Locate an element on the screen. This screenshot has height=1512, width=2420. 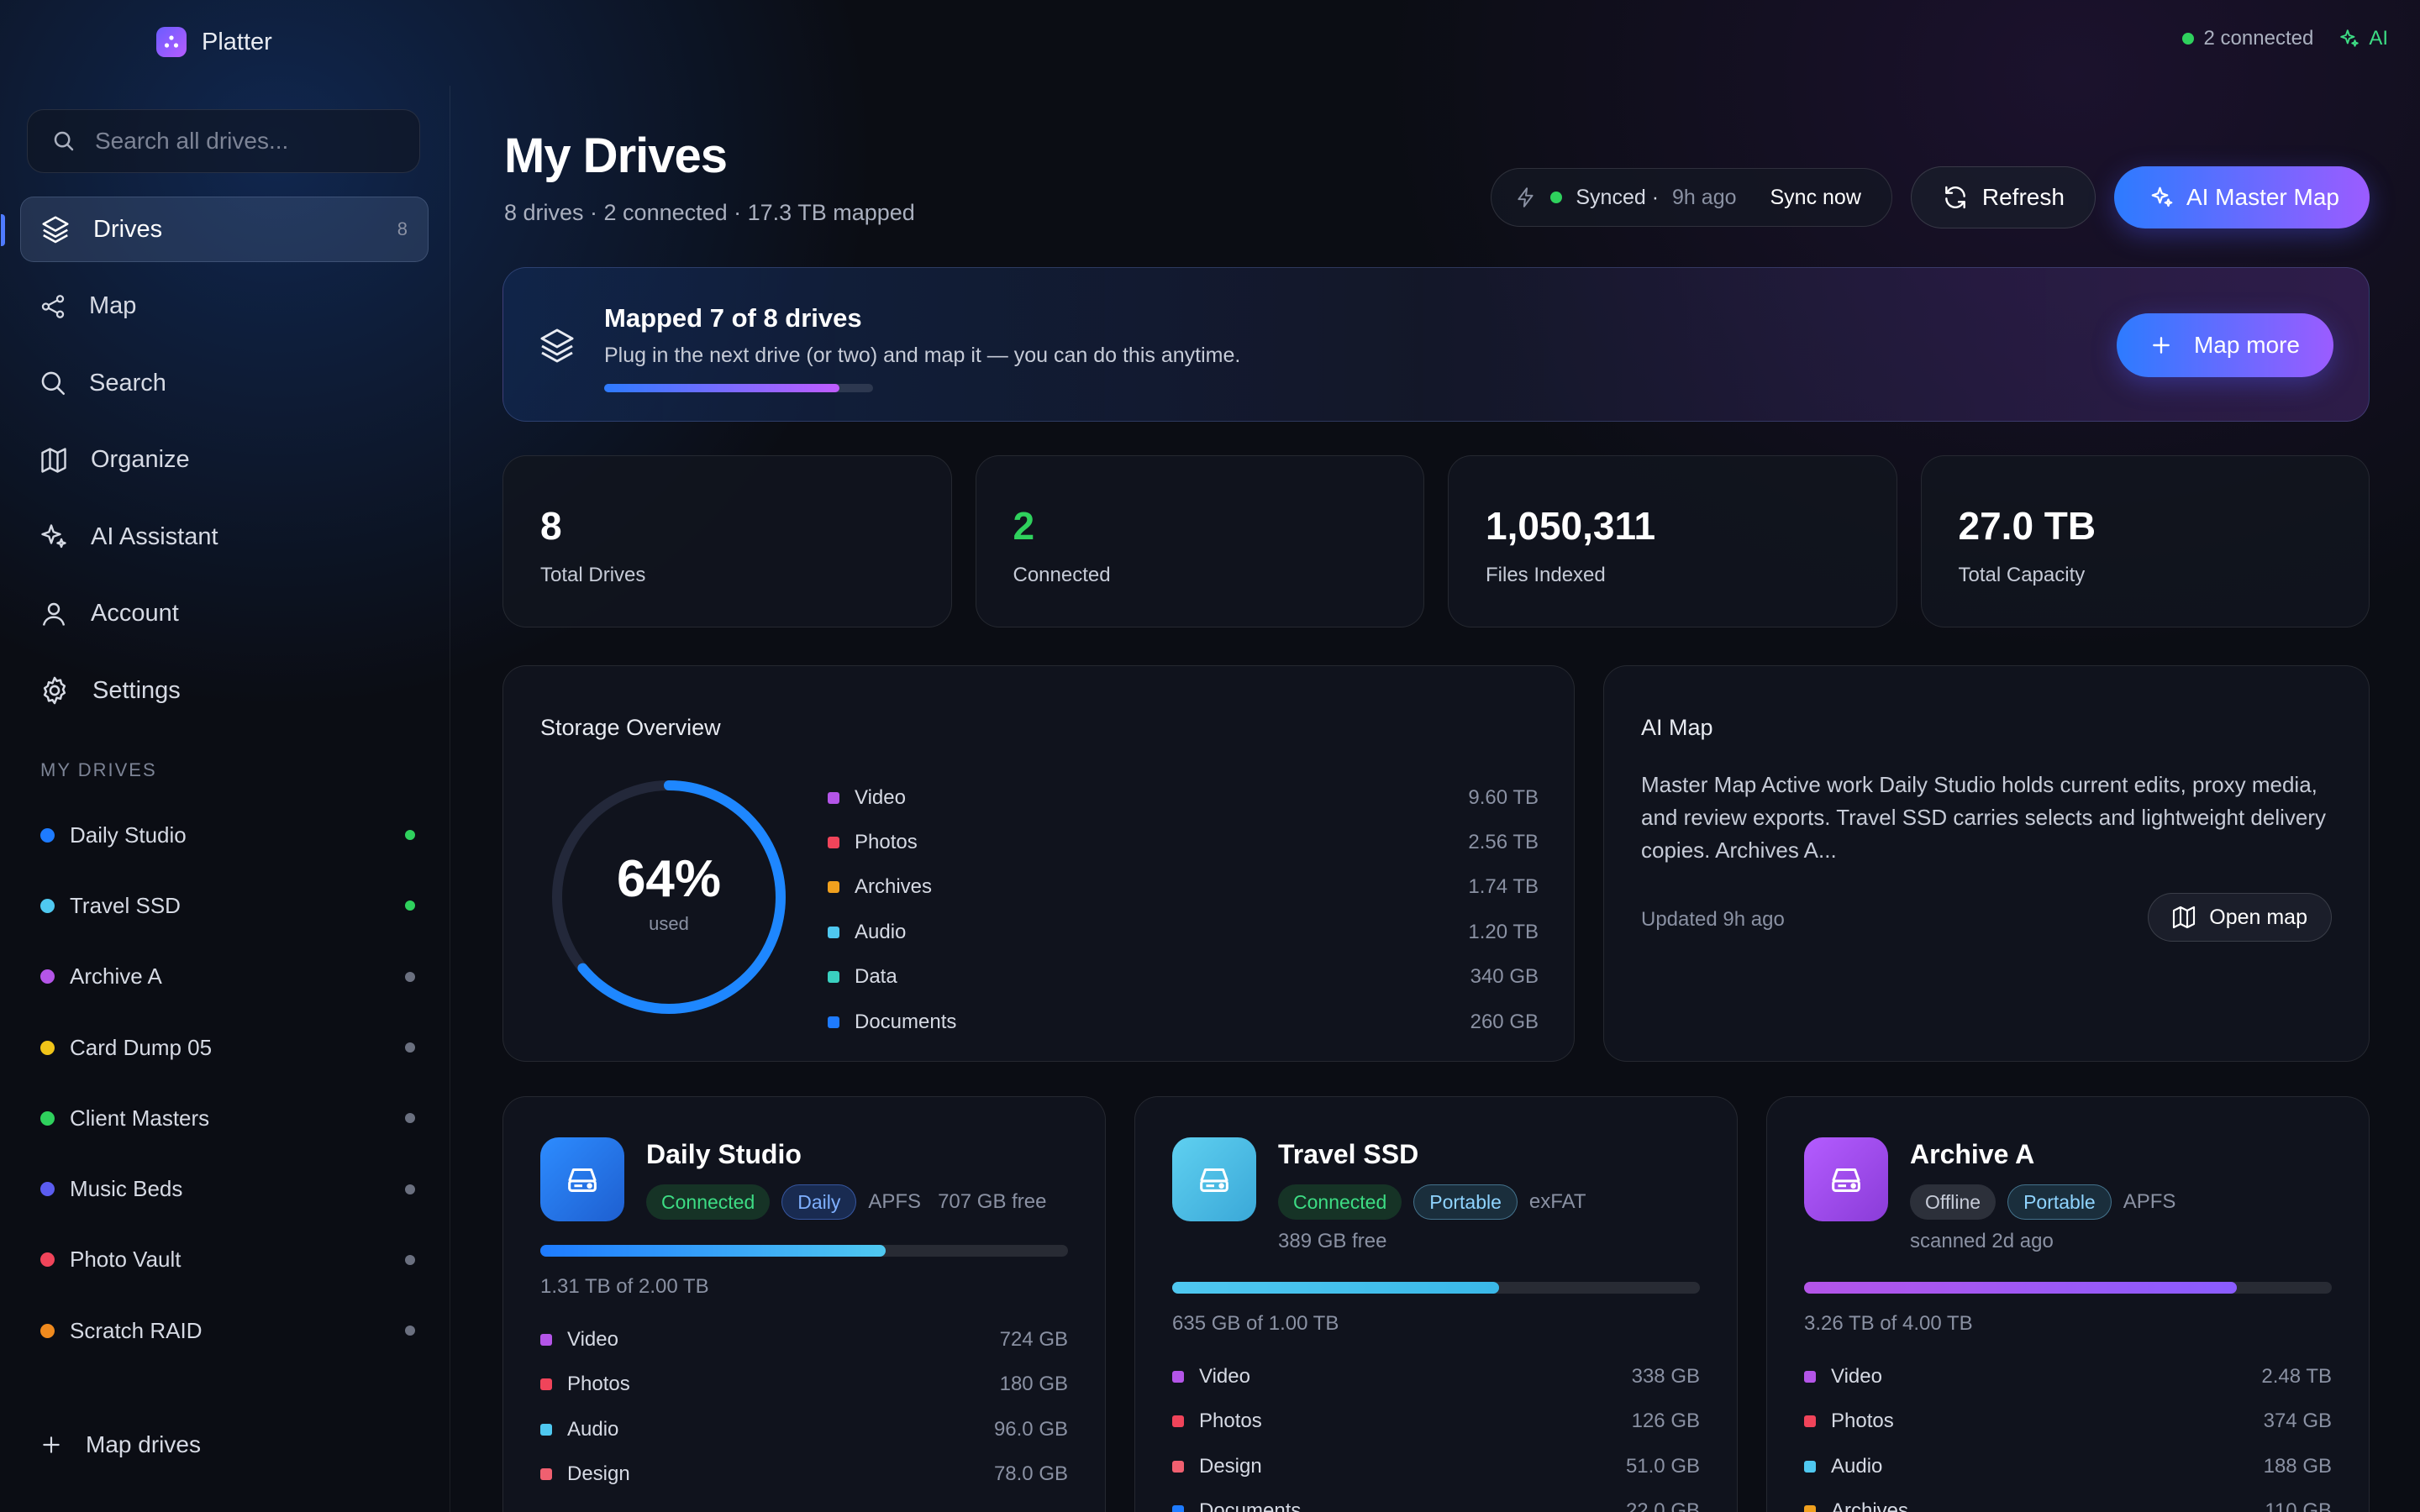
stat-label: Connected is located at coordinates (1062, 575).